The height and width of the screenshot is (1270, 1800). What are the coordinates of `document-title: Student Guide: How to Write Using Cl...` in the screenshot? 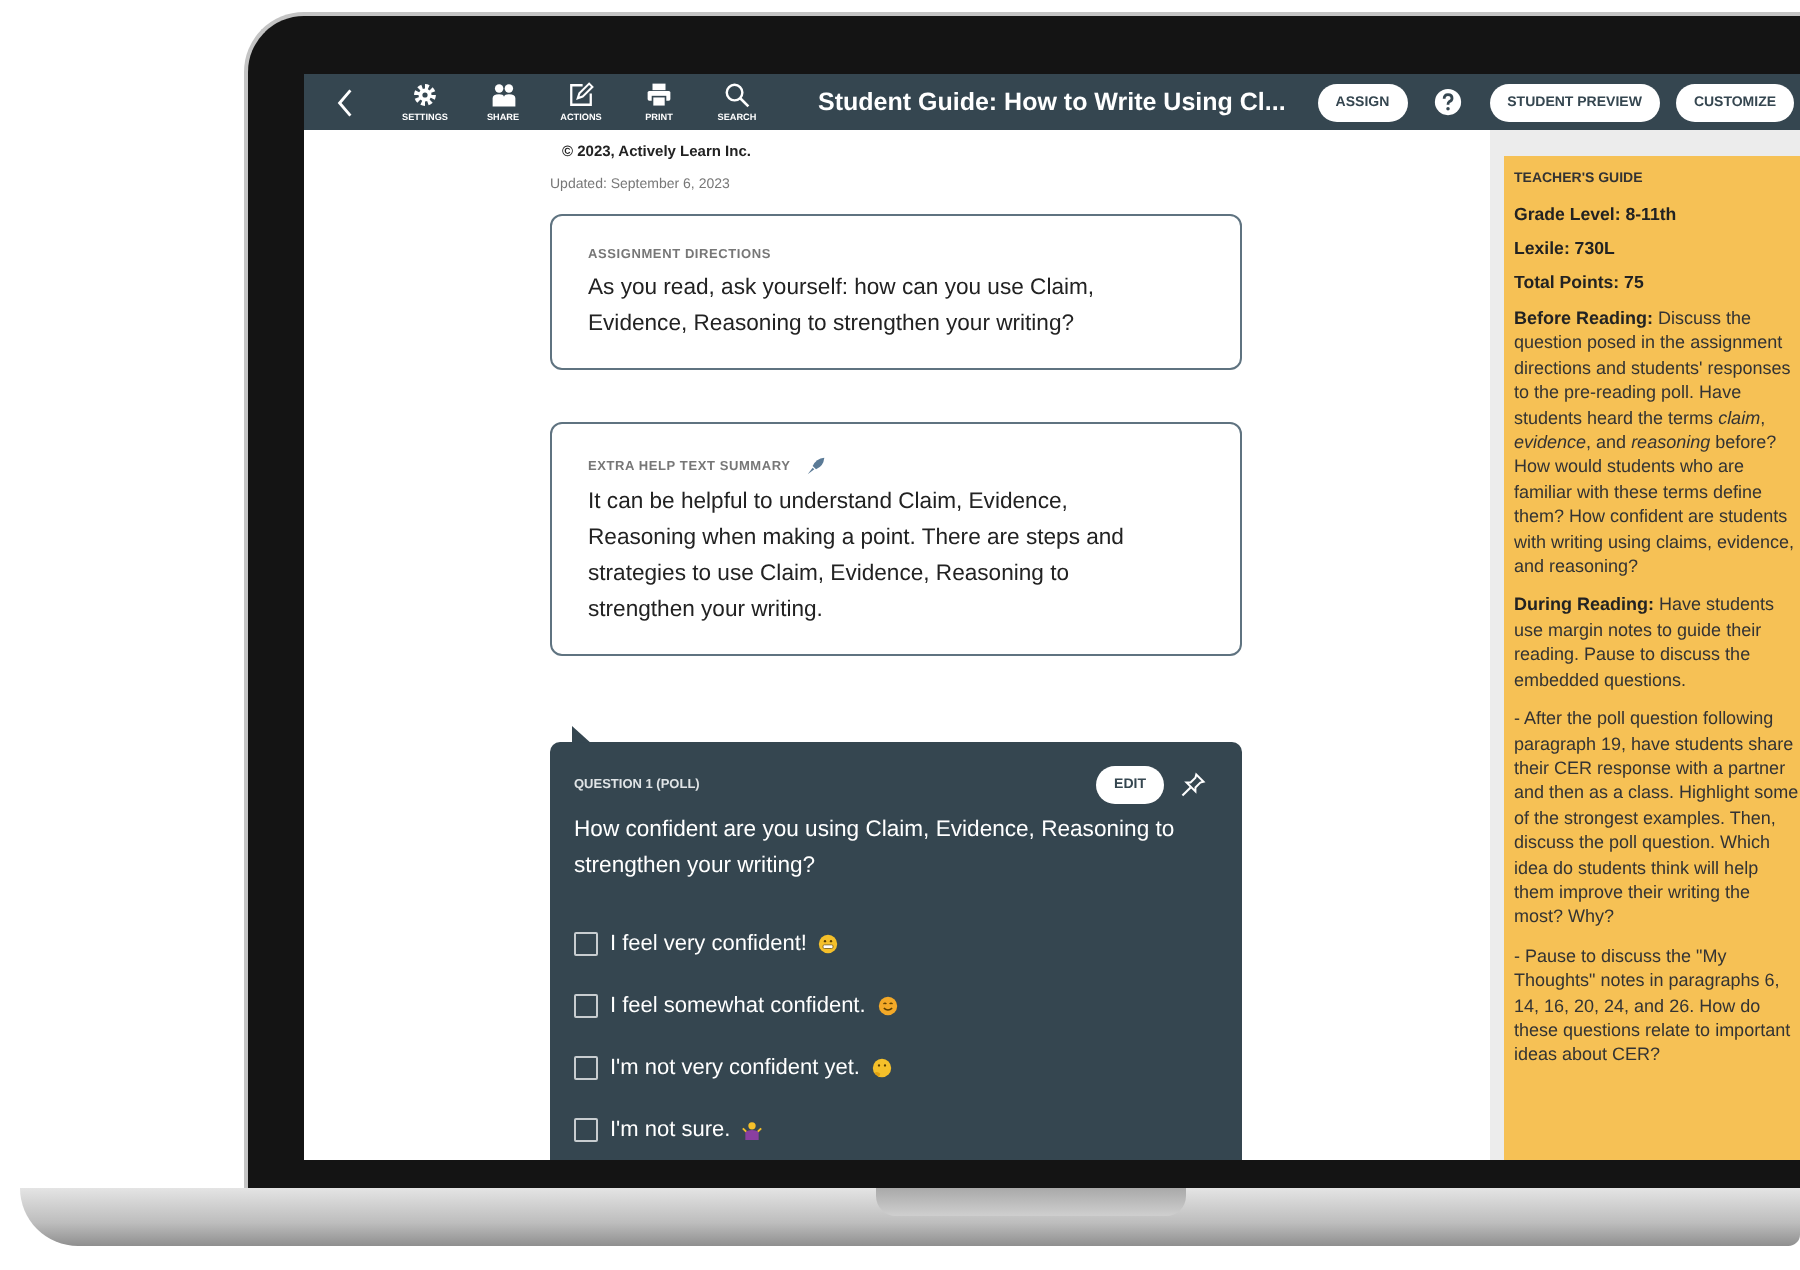 It's located at (1052, 102).